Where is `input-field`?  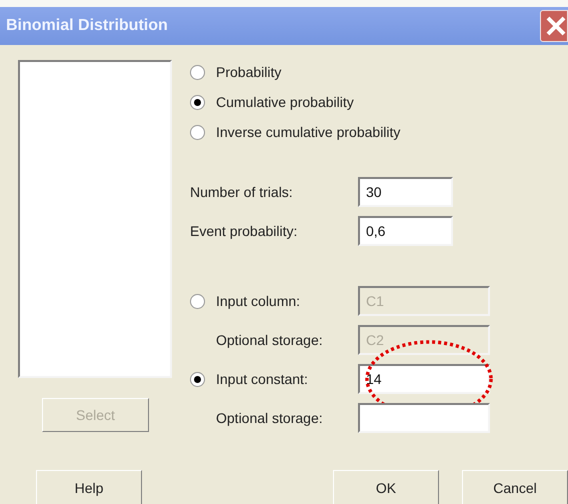 input-field is located at coordinates (424, 418).